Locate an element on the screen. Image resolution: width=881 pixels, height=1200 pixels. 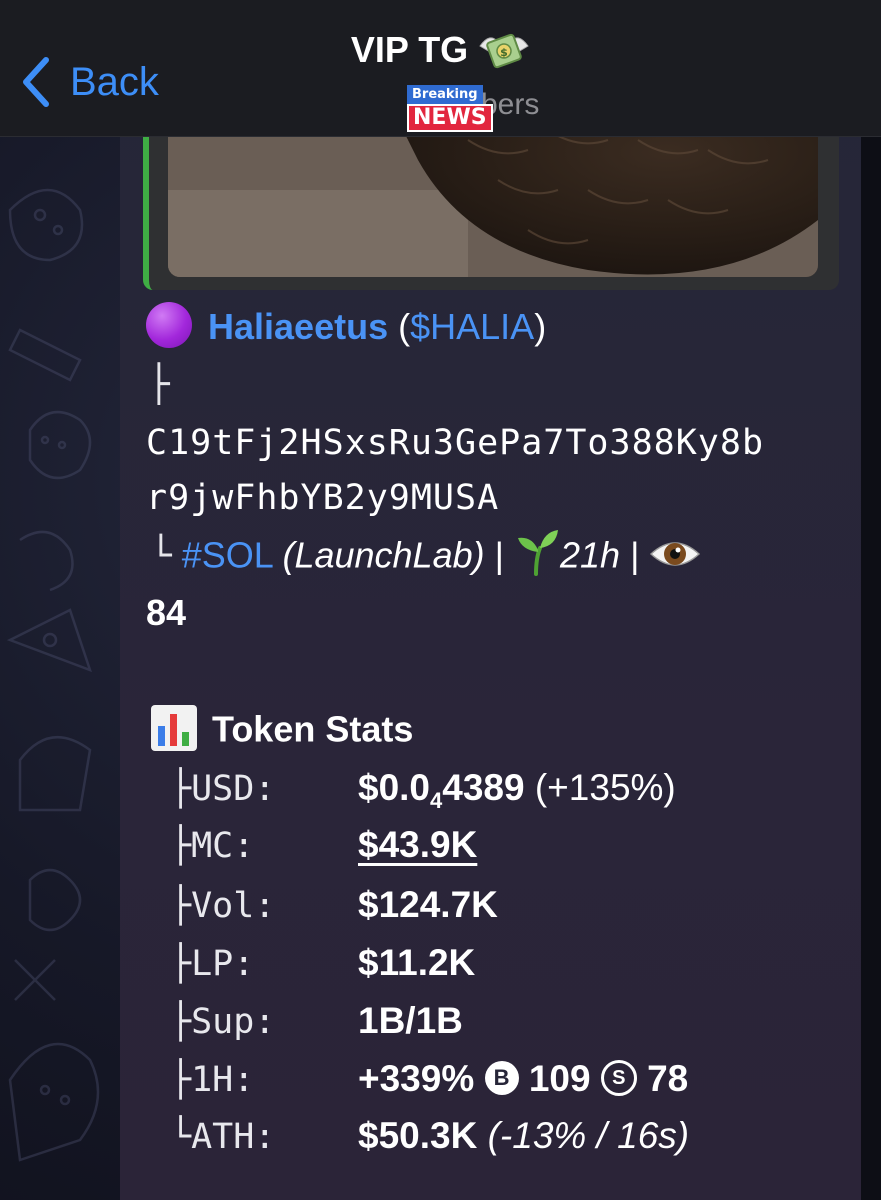
views-count: 84 is located at coordinates (166, 612).